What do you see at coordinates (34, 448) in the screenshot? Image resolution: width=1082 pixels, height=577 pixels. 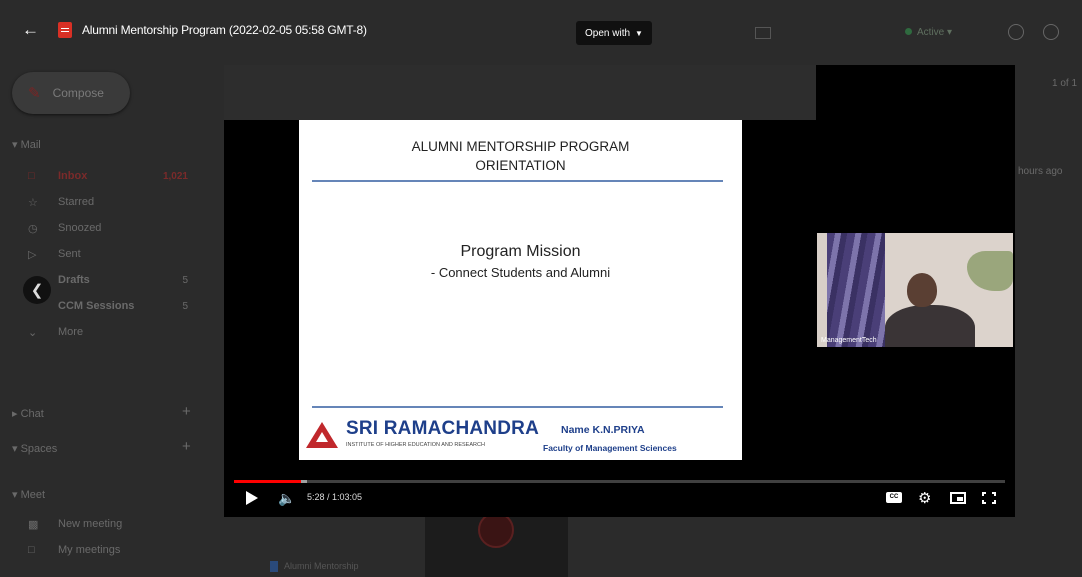 I see `spaces-section-header: ▾ Spaces` at bounding box center [34, 448].